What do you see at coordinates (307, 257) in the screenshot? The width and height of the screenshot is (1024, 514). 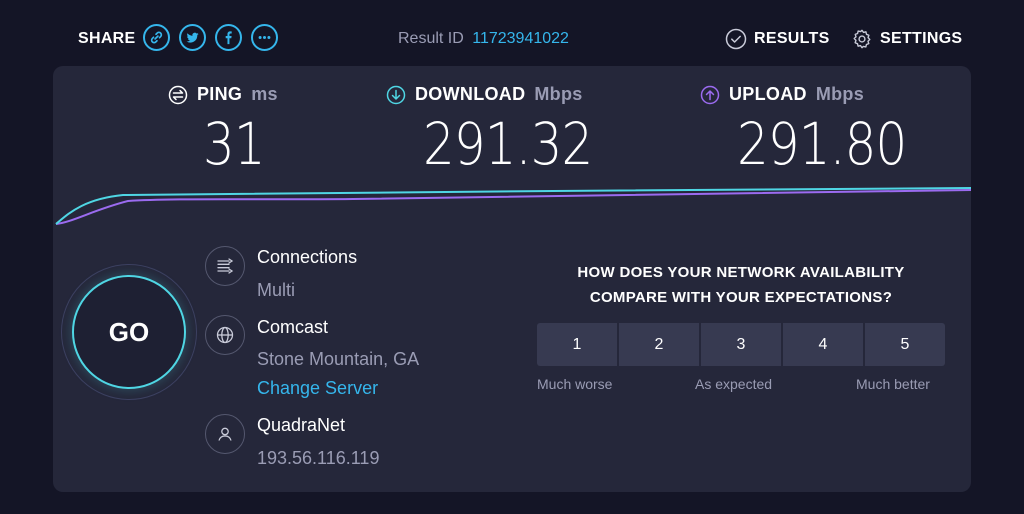 I see `connections-title: Connections` at bounding box center [307, 257].